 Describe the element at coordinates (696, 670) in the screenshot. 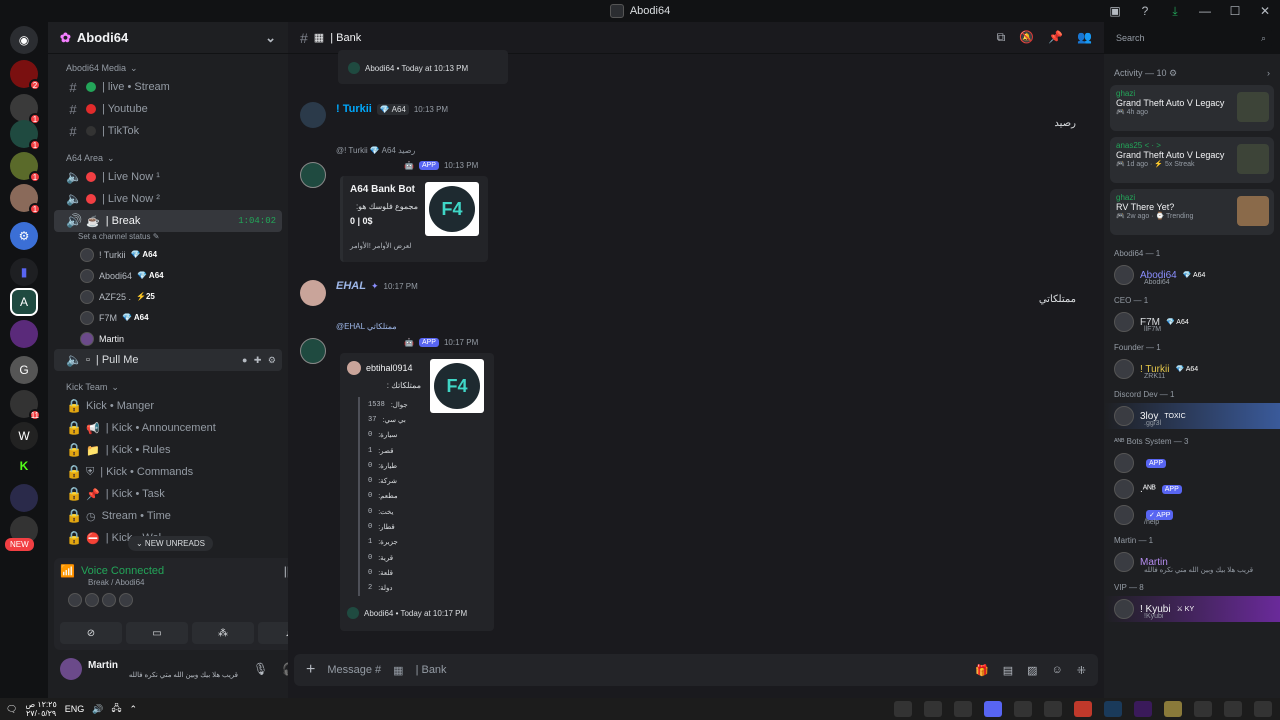

I see `message-composer: + Message # ▦ | Bank 🎁 ▤ ▨ ☺ ⁜` at that location.